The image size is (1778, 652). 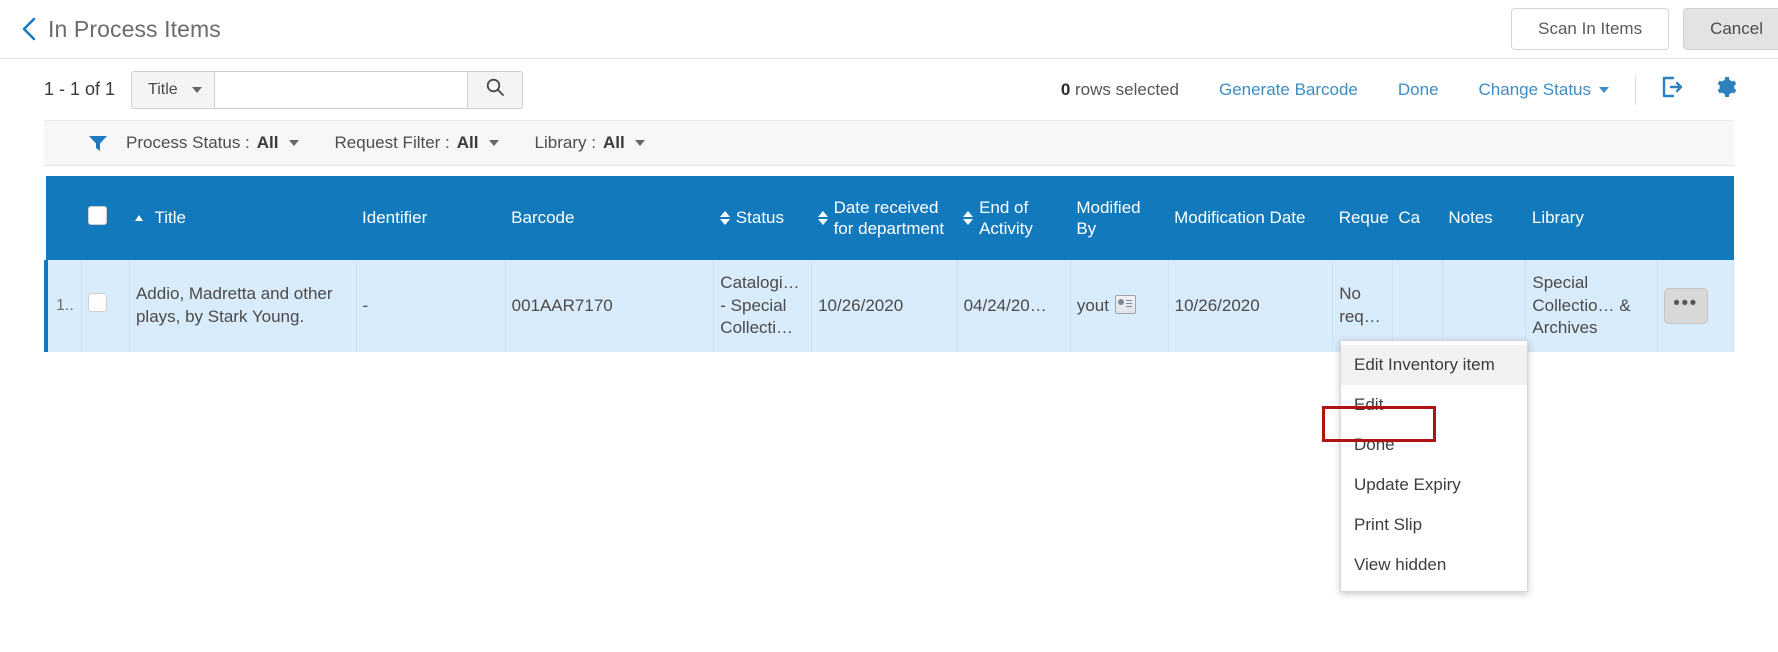 What do you see at coordinates (139, 218) in the screenshot?
I see `sort-asc-icon` at bounding box center [139, 218].